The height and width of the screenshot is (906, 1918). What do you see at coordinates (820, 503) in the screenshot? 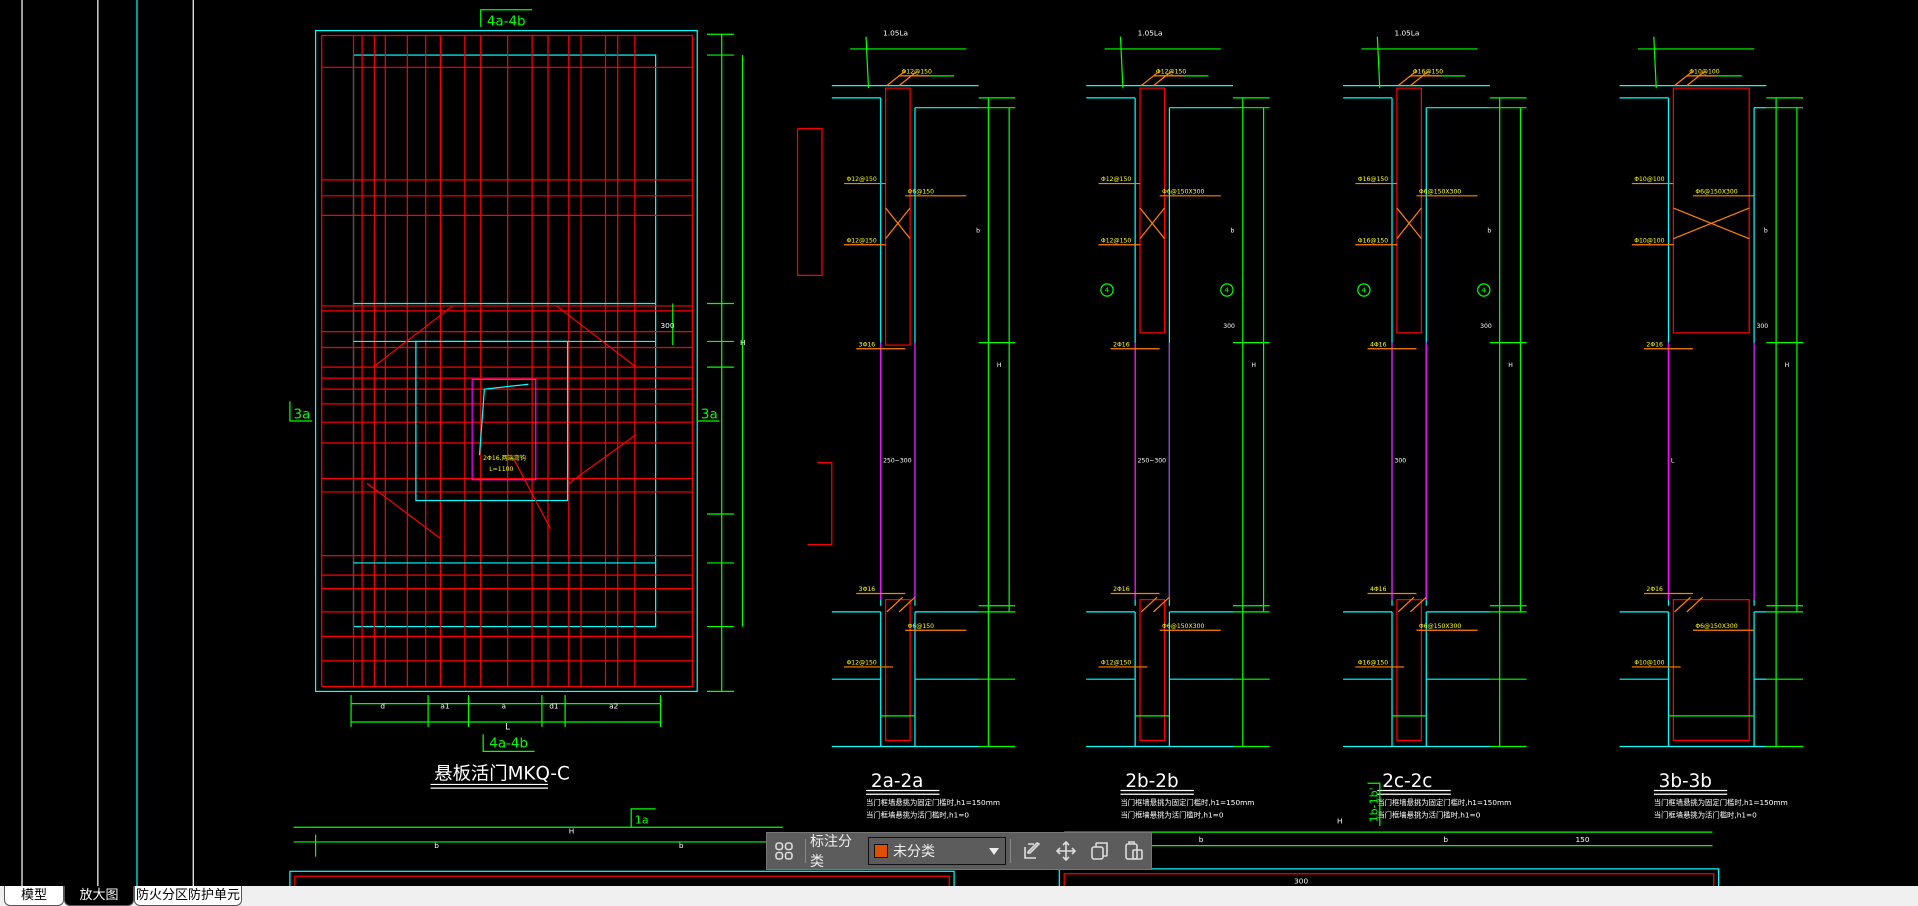
I see `detail-rebar` at bounding box center [820, 503].